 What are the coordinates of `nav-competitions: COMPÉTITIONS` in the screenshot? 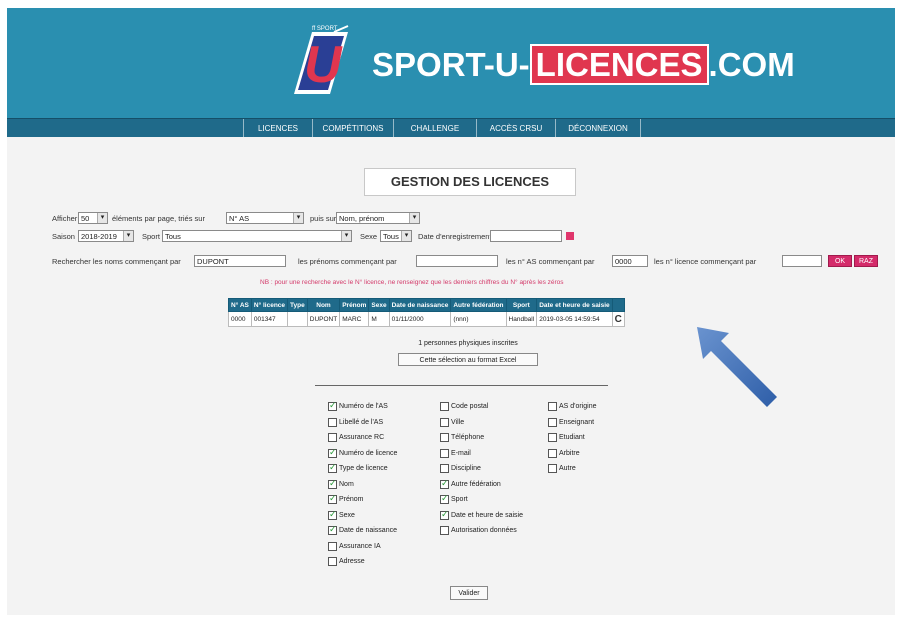 It's located at (352, 128).